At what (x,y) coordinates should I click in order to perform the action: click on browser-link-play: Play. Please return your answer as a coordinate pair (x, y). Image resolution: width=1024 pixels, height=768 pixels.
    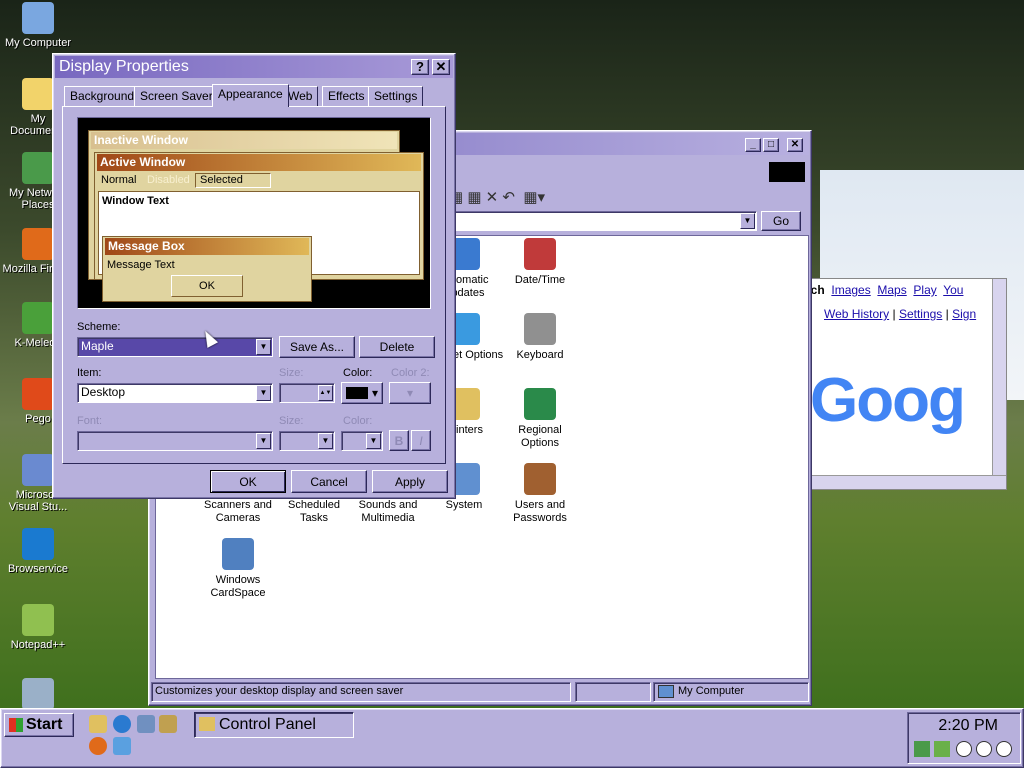
    Looking at the image, I should click on (924, 290).